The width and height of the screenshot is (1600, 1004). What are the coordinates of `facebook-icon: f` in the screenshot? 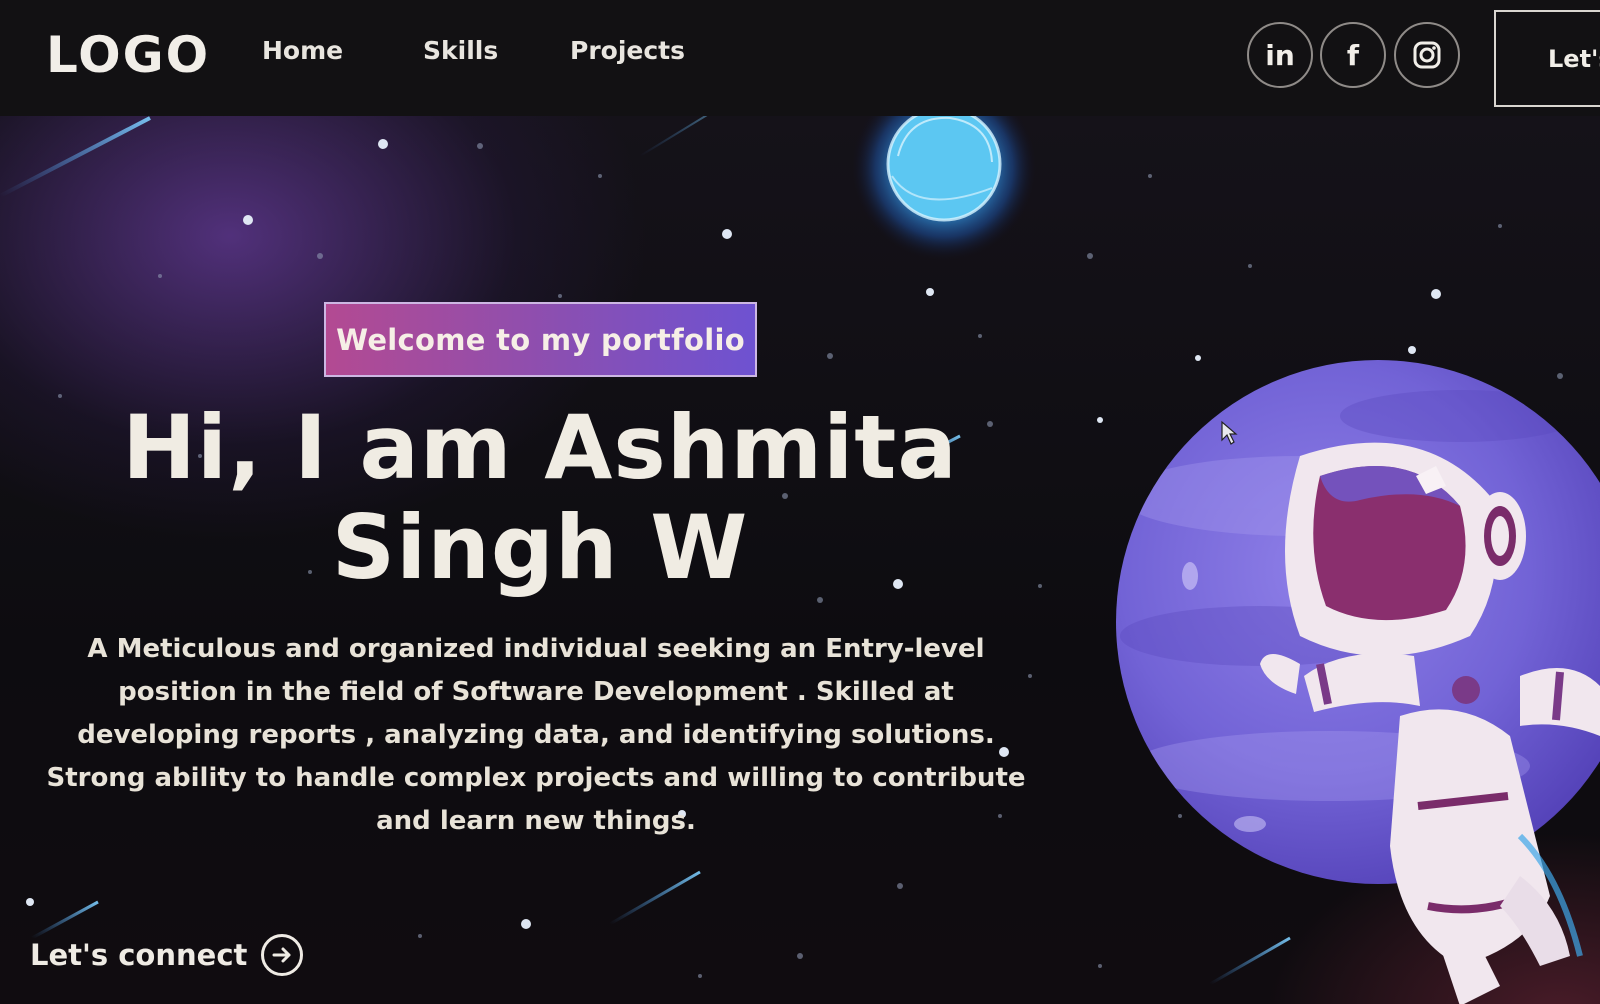 It's located at (1353, 55).